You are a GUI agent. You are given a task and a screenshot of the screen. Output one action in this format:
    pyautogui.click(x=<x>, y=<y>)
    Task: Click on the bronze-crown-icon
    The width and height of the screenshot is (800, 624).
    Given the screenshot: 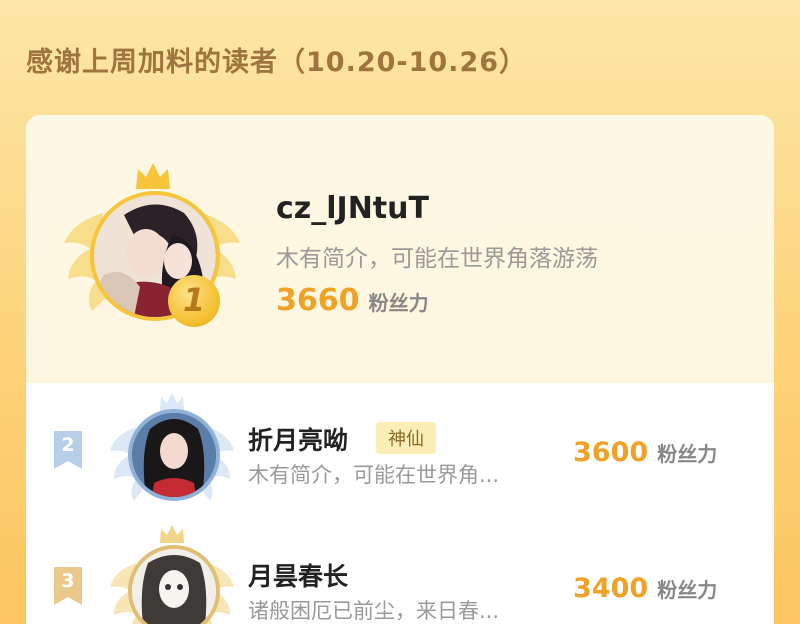 What is the action you would take?
    pyautogui.click(x=172, y=534)
    